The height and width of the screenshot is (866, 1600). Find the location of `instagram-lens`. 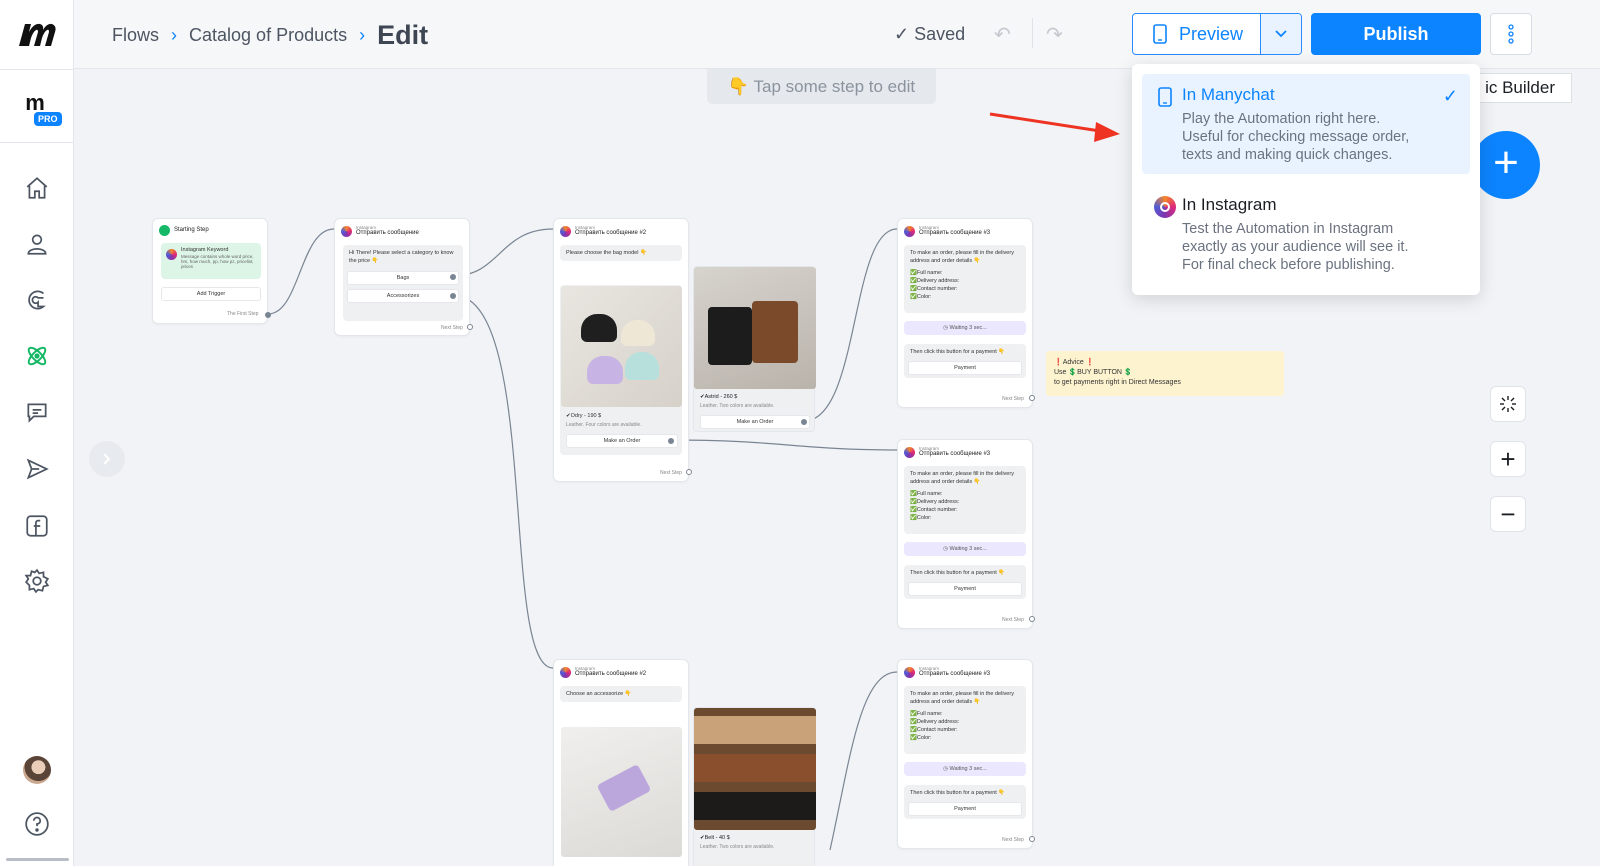

instagram-lens is located at coordinates (1165, 207).